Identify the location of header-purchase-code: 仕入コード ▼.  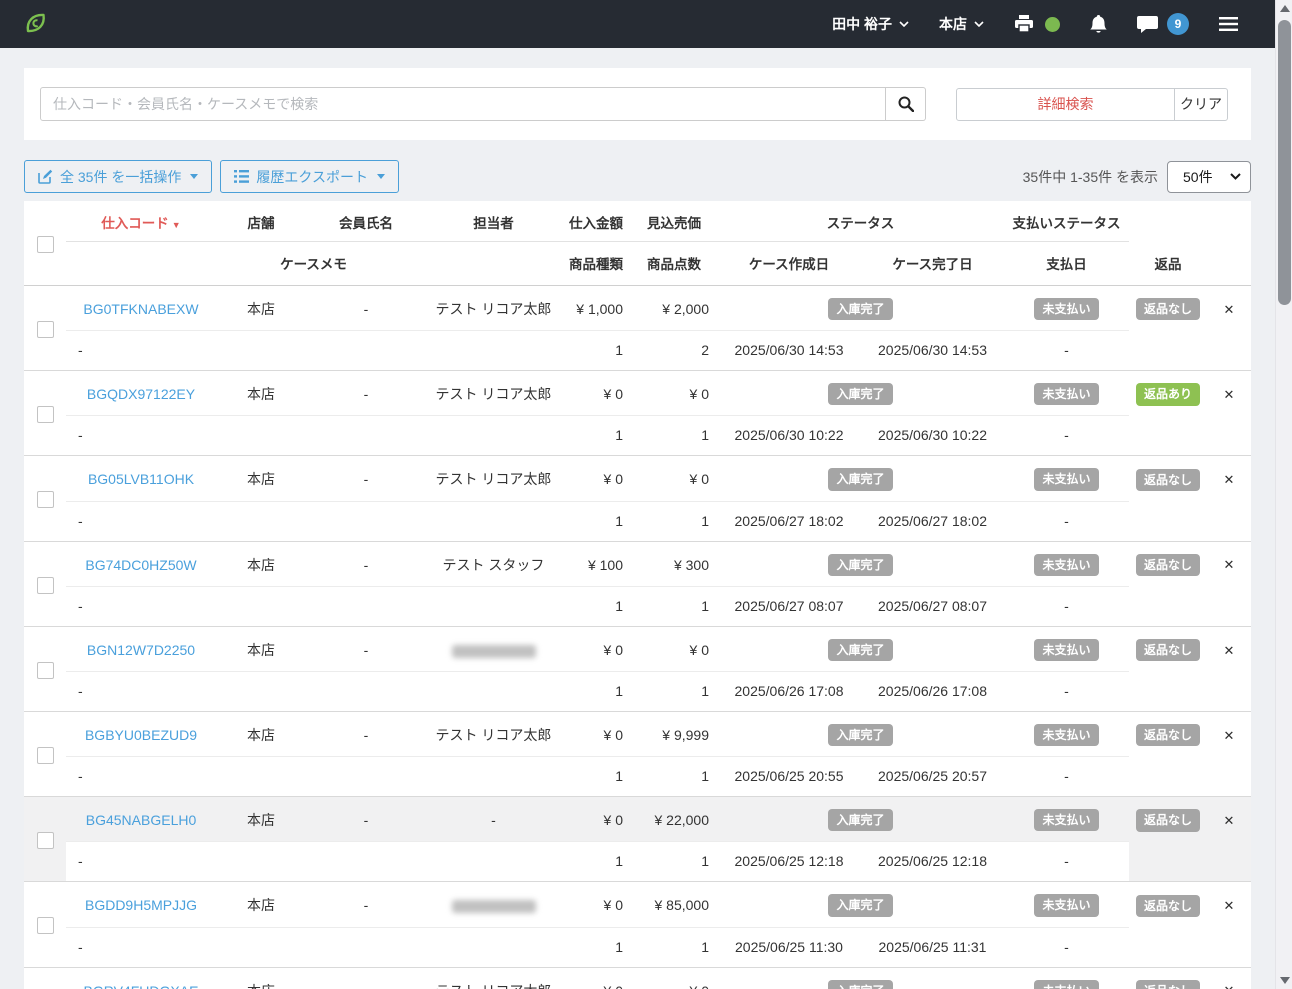
(141, 221).